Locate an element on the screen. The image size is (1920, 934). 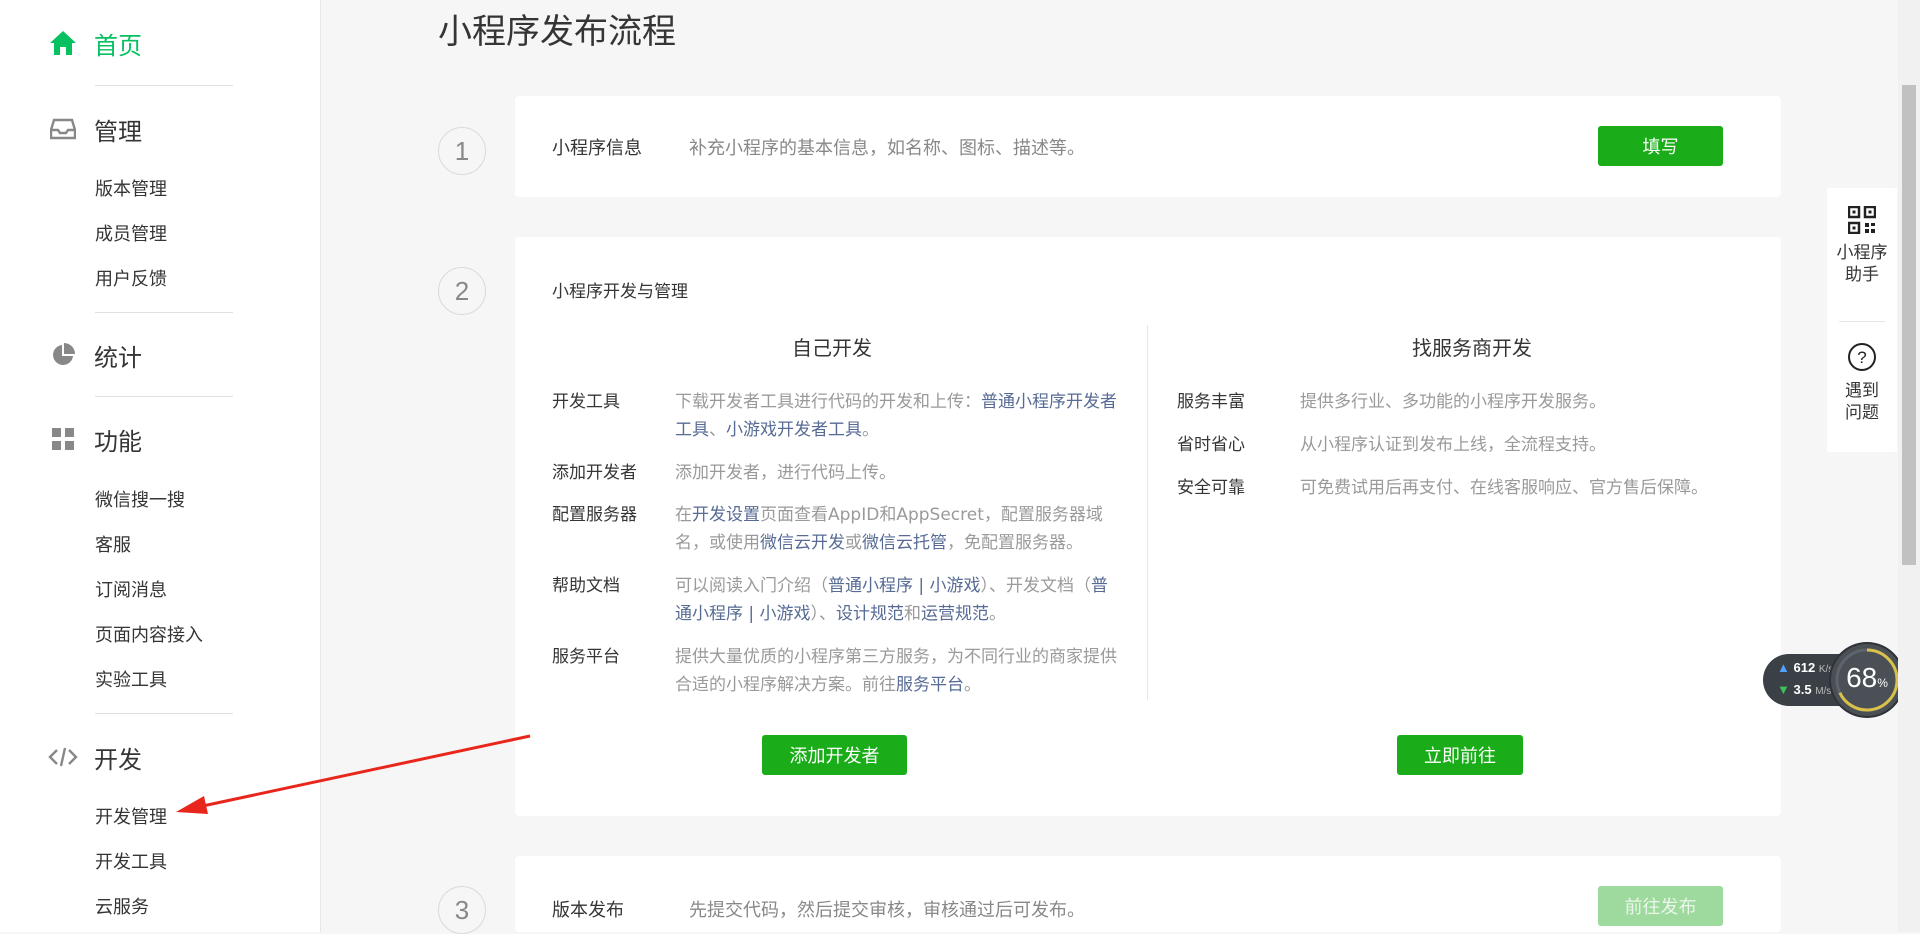
download-value: 3.5 is located at coordinates (1802, 689).